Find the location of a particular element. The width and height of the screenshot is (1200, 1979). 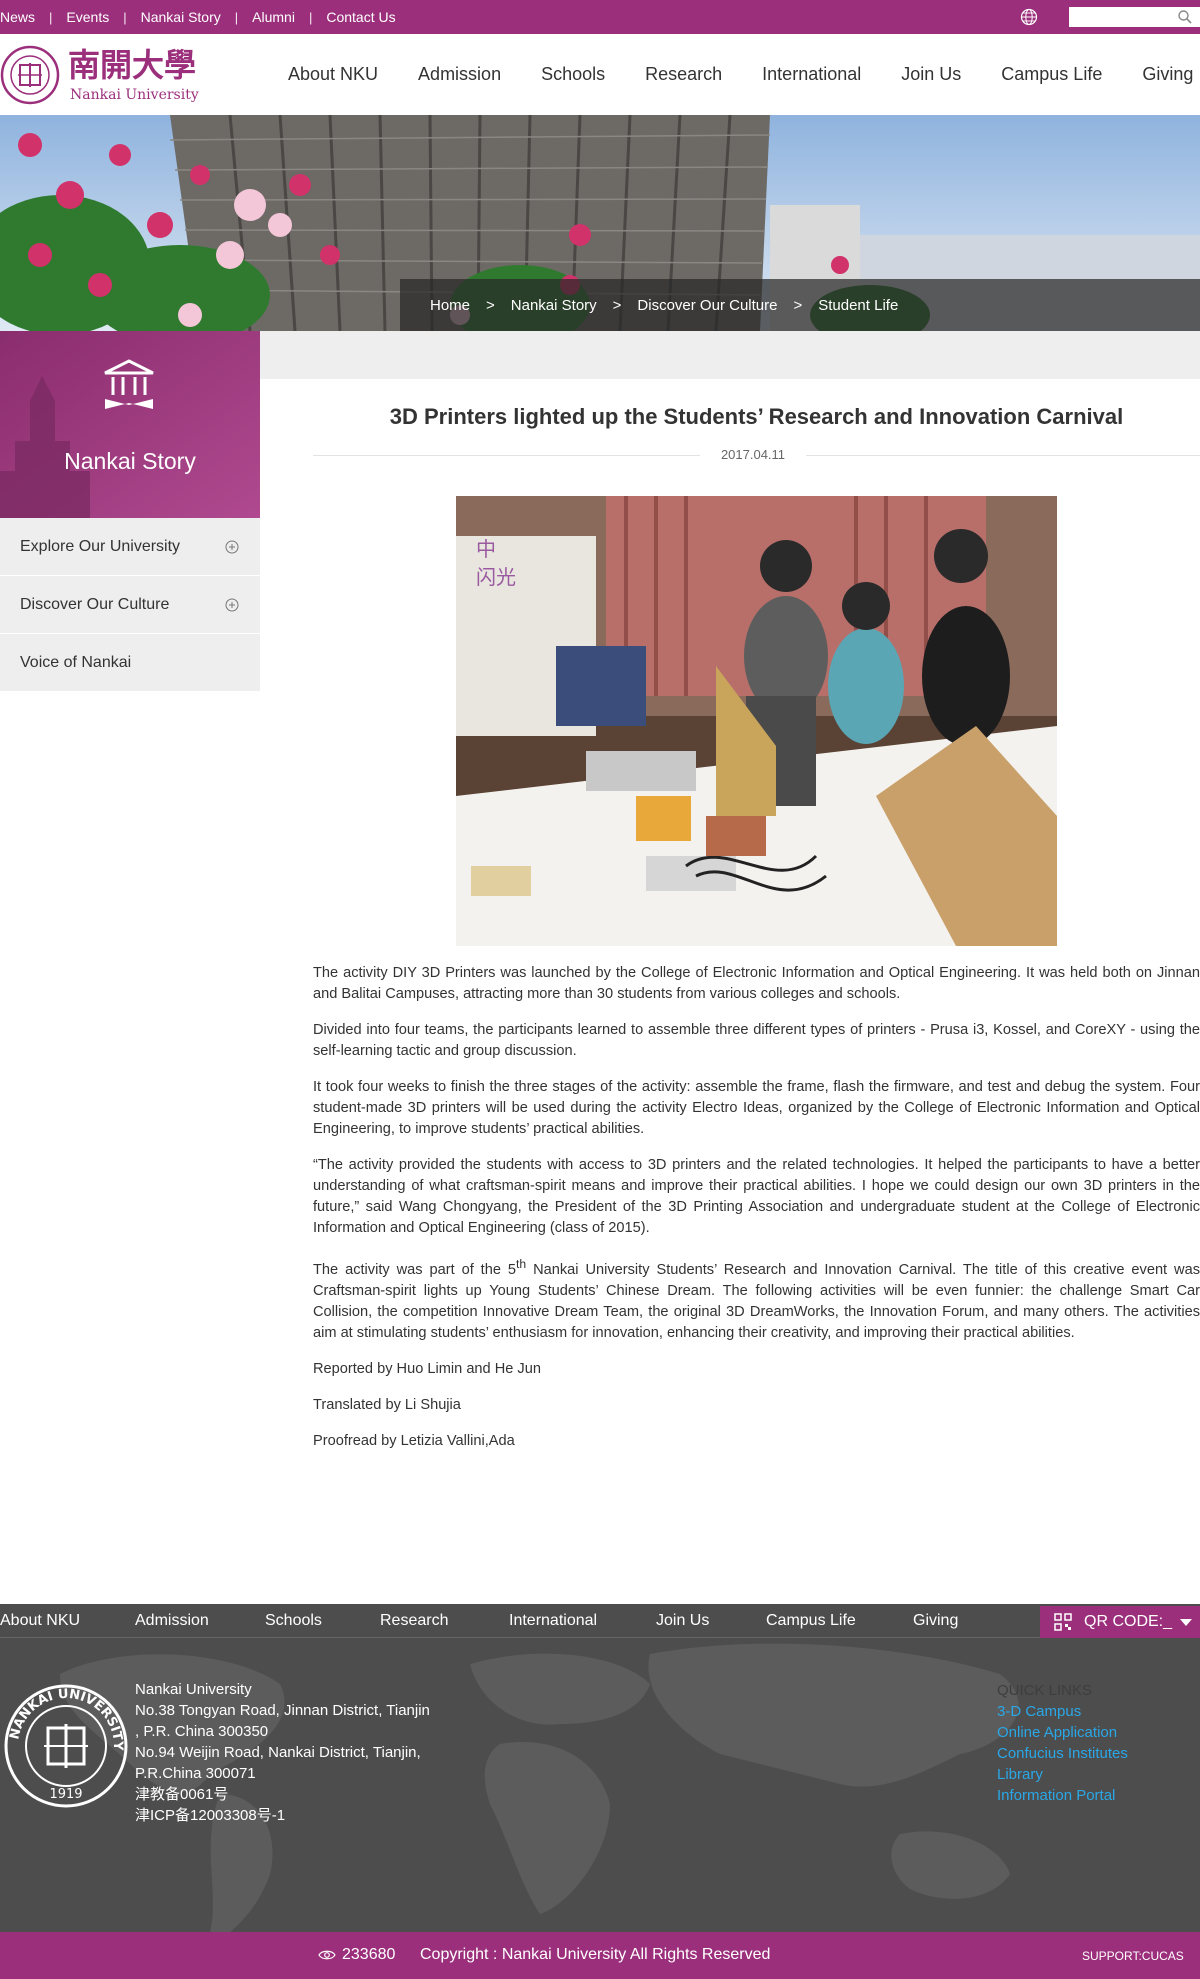

sidebar-item-voice-of-nankai: Voice of Nankai is located at coordinates (130, 663).